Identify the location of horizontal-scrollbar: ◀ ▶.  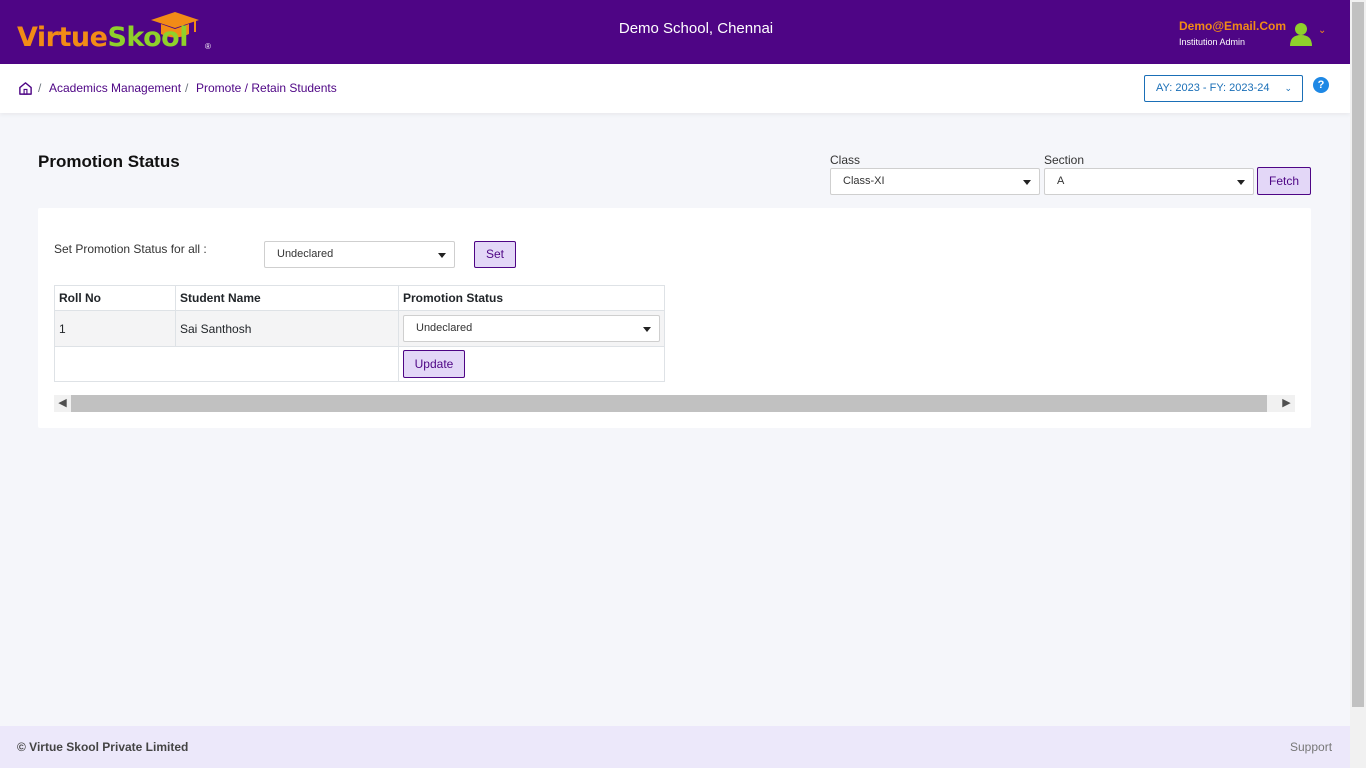
(674, 403).